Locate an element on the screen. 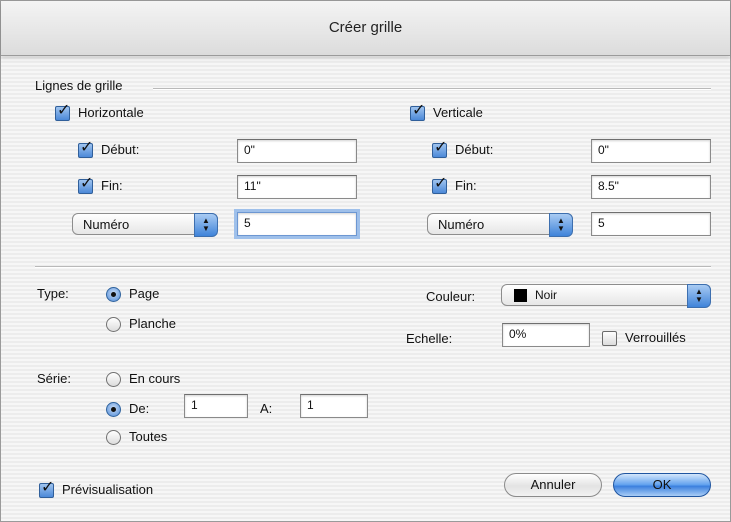  color-select-value: Noir is located at coordinates (546, 295).